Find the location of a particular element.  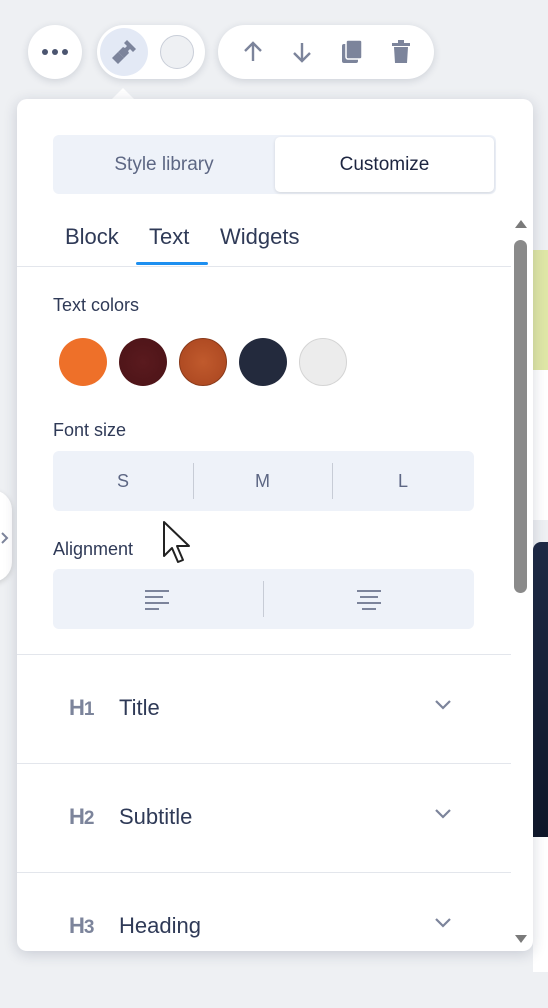

background-block-white-lower is located at coordinates (540, 904).